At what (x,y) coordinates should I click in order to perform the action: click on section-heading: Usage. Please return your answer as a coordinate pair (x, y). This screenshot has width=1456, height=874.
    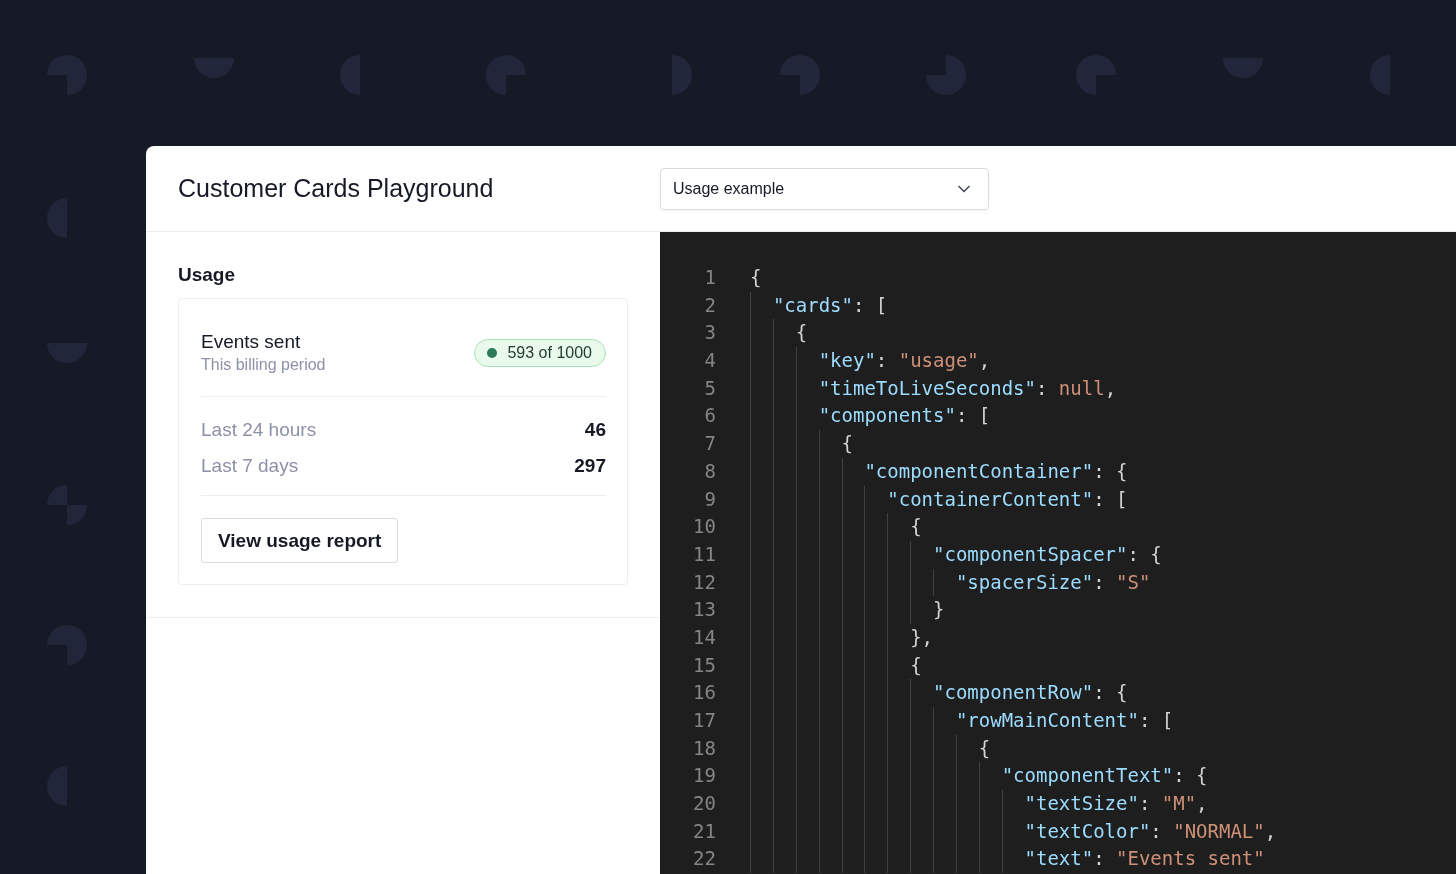
    Looking at the image, I should click on (207, 275).